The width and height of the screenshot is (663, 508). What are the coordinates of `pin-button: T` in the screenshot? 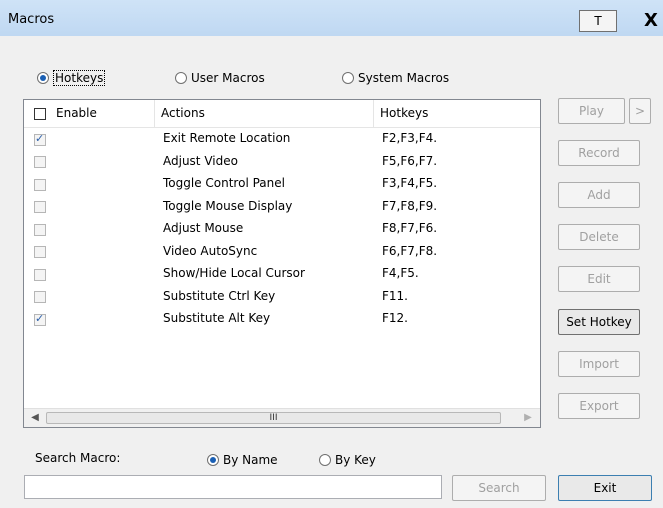 It's located at (598, 21).